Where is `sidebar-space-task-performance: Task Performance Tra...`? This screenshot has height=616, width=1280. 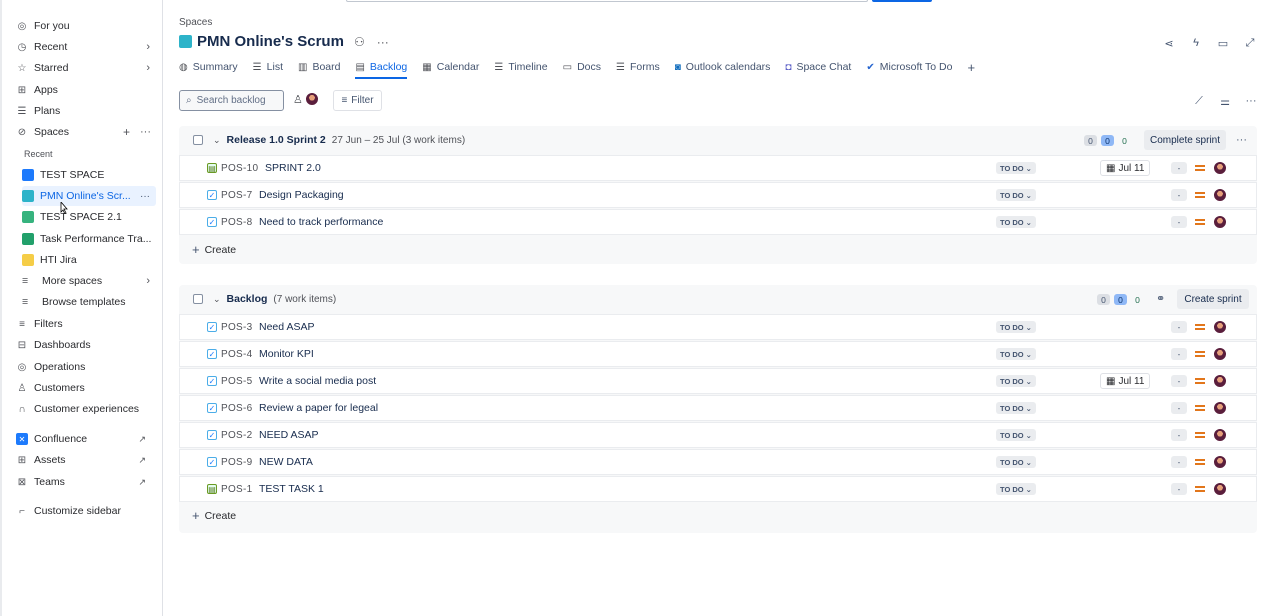 sidebar-space-task-performance: Task Performance Tra... is located at coordinates (89, 239).